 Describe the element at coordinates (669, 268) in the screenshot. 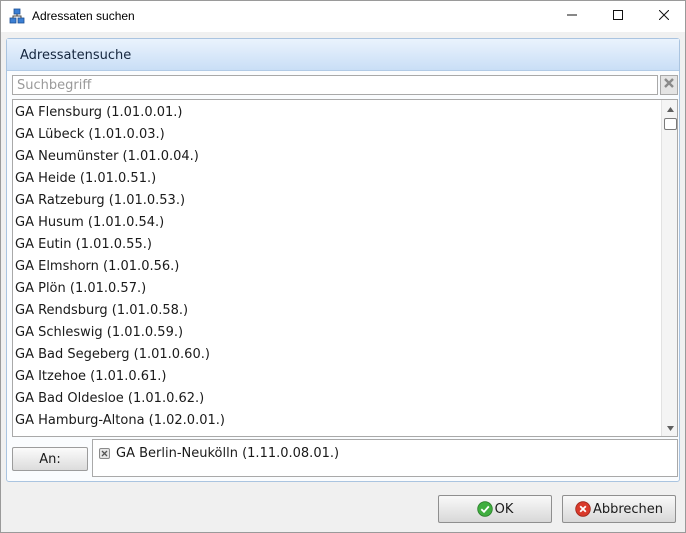

I see `results-scrollbar` at that location.